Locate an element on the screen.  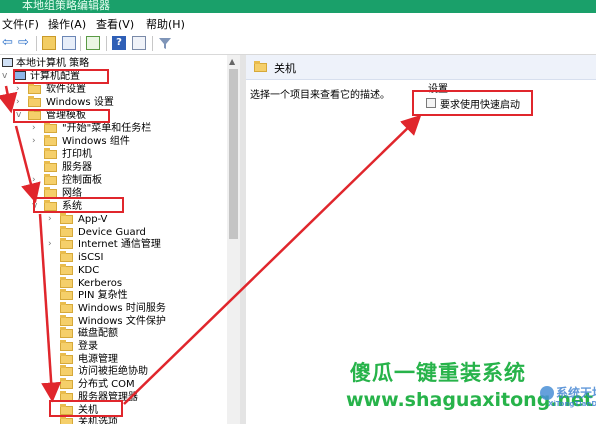
watermark-logo-text: 系统天地 is located at coordinates (576, 393).